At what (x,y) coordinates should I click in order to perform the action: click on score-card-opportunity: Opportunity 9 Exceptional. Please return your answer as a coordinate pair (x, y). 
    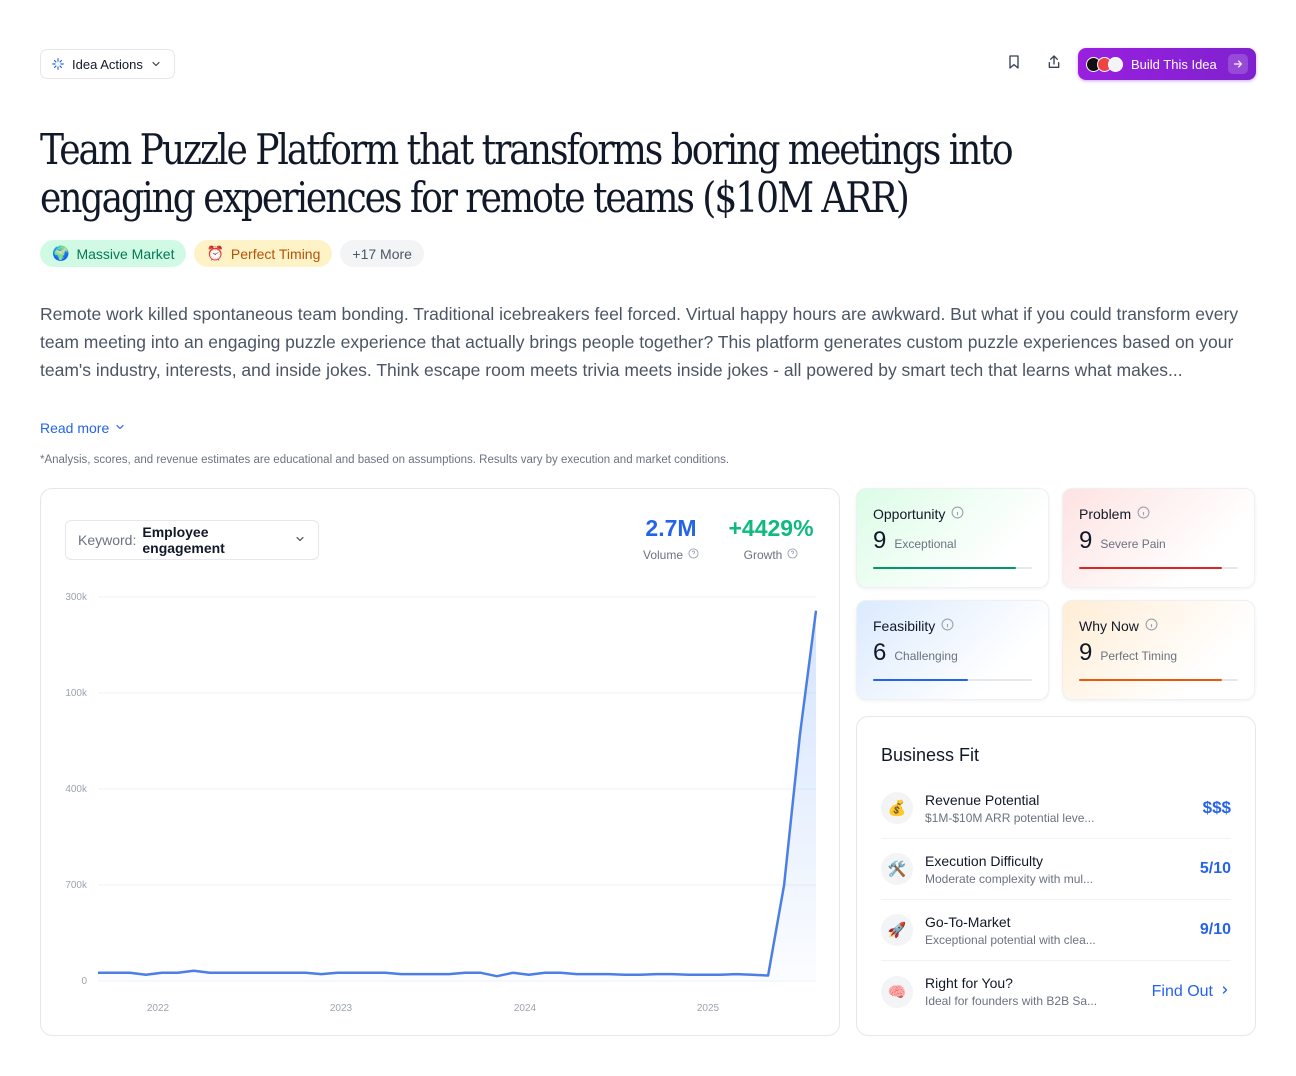
    Looking at the image, I should click on (952, 538).